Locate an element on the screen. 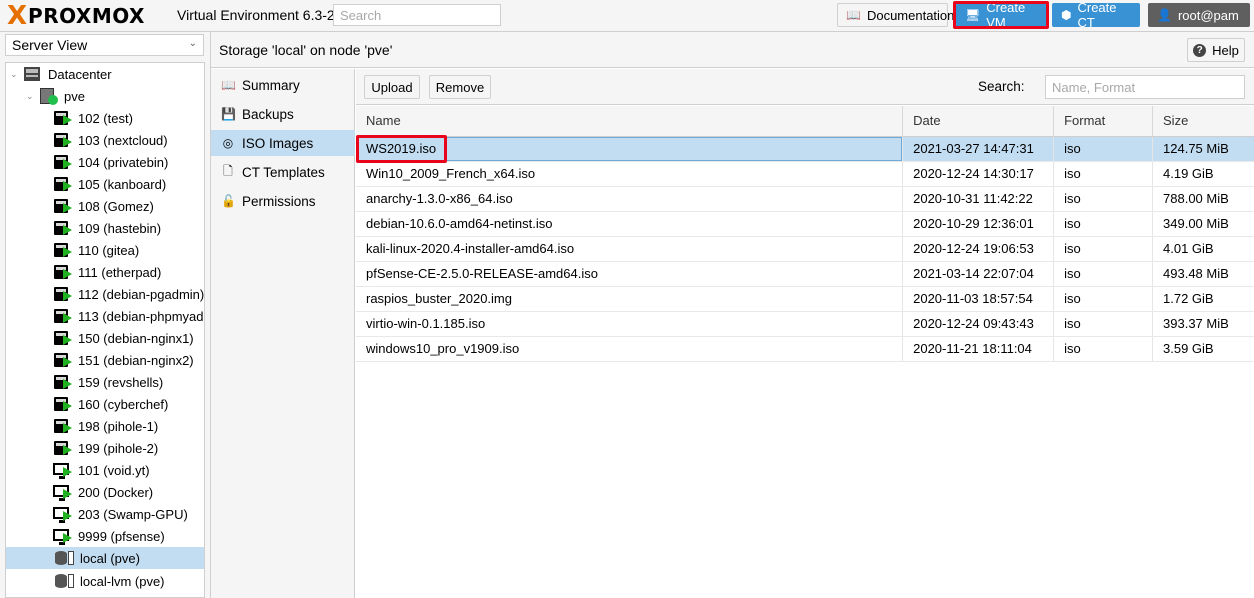 This screenshot has height=598, width=1254. upload-button: Upload is located at coordinates (392, 87).